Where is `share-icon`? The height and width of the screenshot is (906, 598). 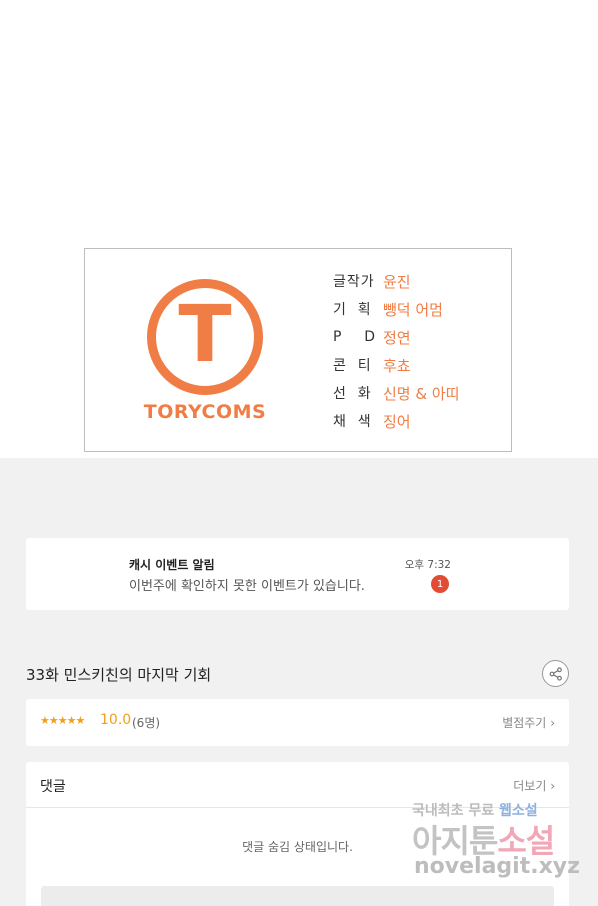
share-icon is located at coordinates (555, 673).